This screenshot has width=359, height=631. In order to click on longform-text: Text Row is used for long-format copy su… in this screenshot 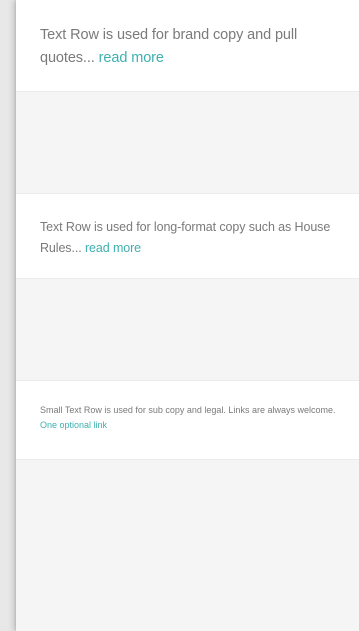, I will do `click(188, 238)`.